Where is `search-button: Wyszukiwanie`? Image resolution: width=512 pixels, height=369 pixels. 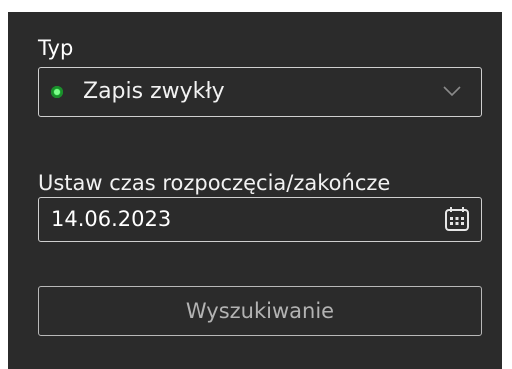 search-button: Wyszukiwanie is located at coordinates (260, 311).